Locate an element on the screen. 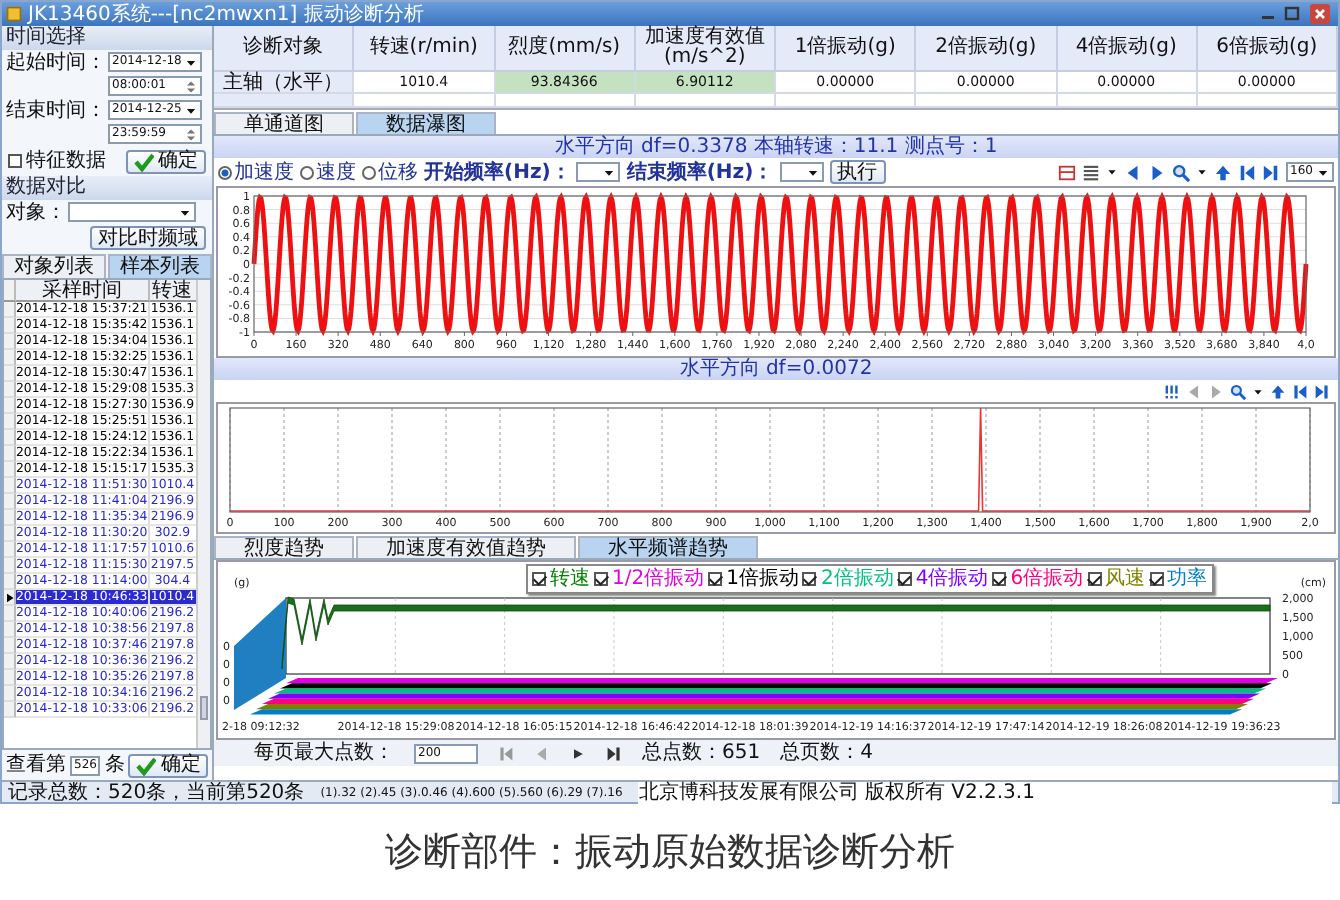  field-label: 起始时间： is located at coordinates (56, 62).